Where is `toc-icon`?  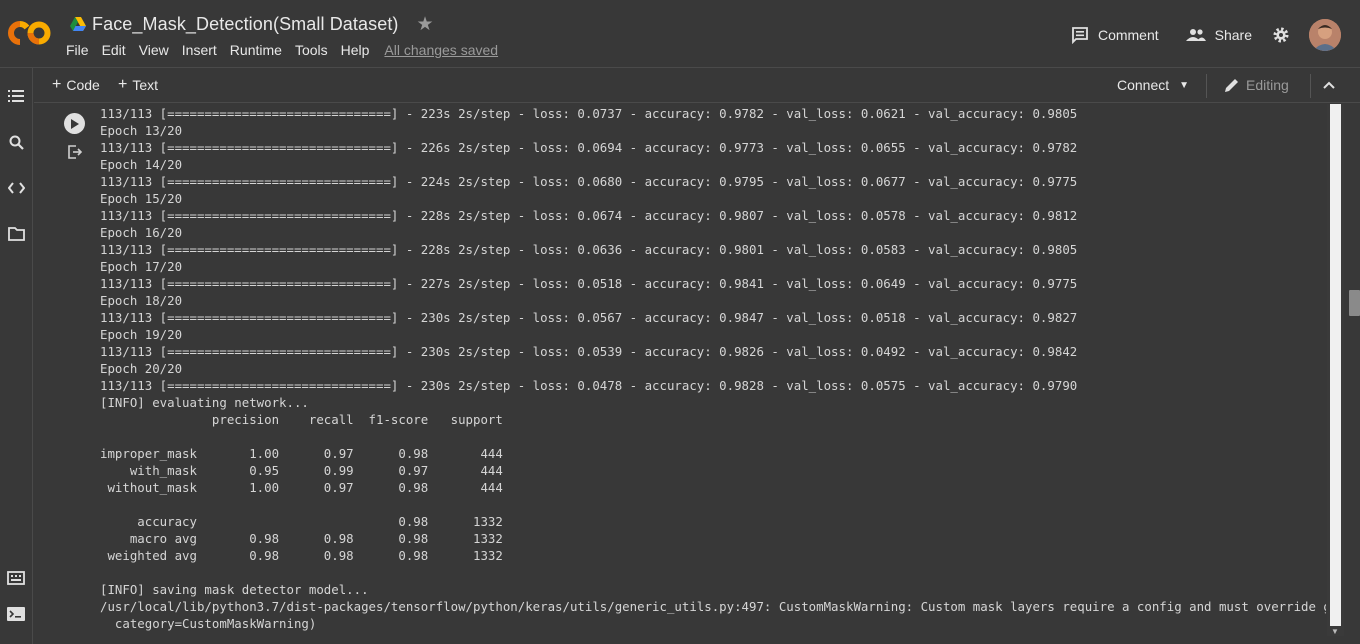
toc-icon is located at coordinates (16, 96).